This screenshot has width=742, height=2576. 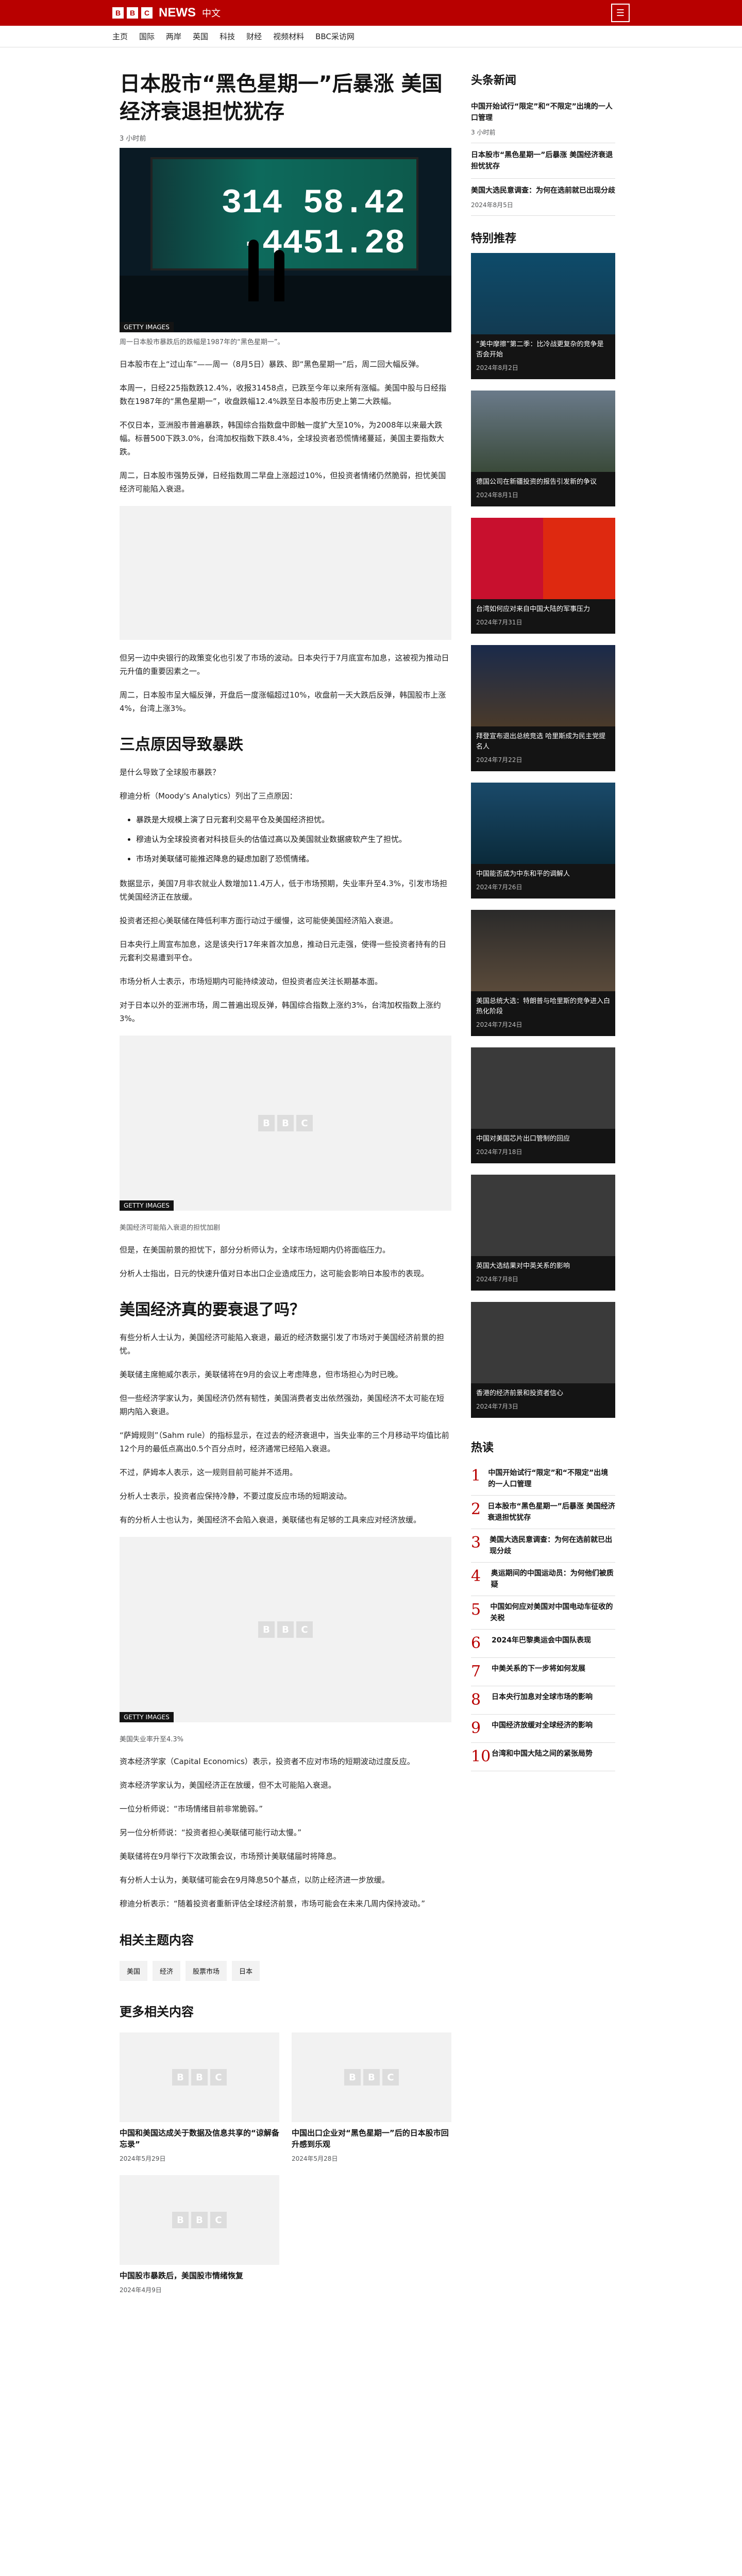 What do you see at coordinates (255, 1250) in the screenshot?
I see `paragraph: 但是，在美国前景的担忧下，部分分析师认为，全球市场短期内仍将面临压力。` at bounding box center [255, 1250].